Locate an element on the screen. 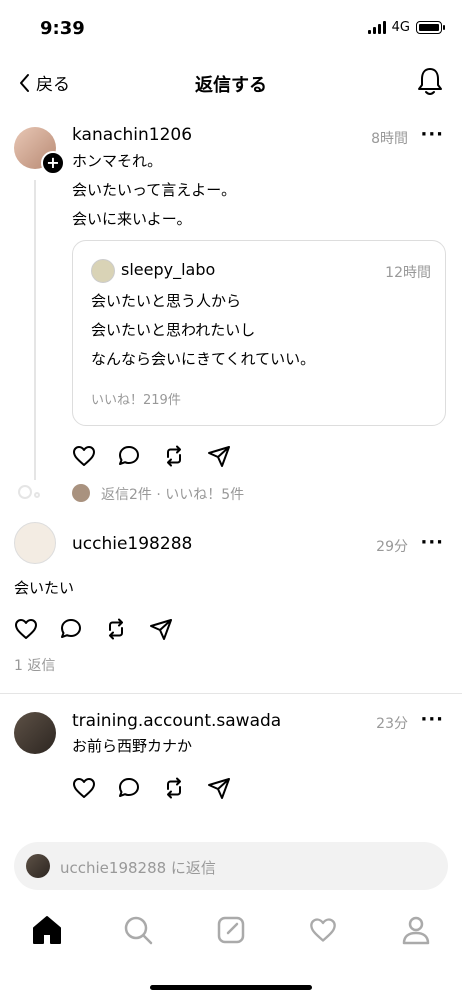 This screenshot has width=462, height=1000. quote-time: 12時間 is located at coordinates (408, 273).